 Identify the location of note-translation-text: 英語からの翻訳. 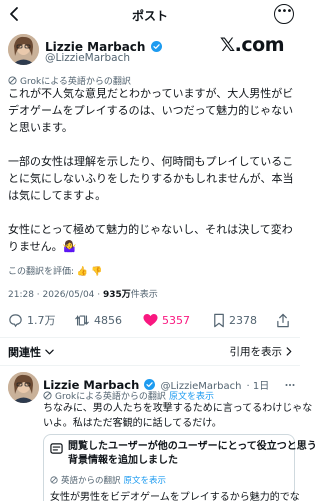
(91, 481).